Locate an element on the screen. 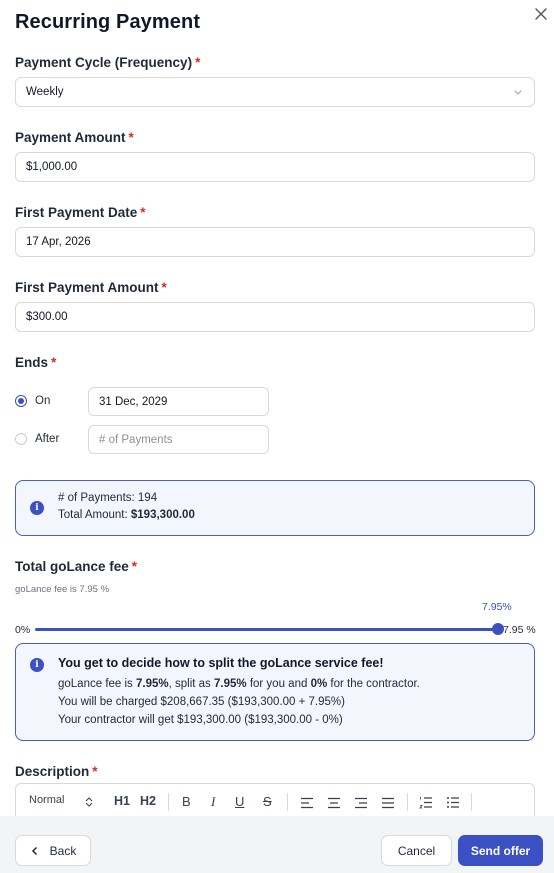  send-offer-button-label: Send offer is located at coordinates (500, 850).